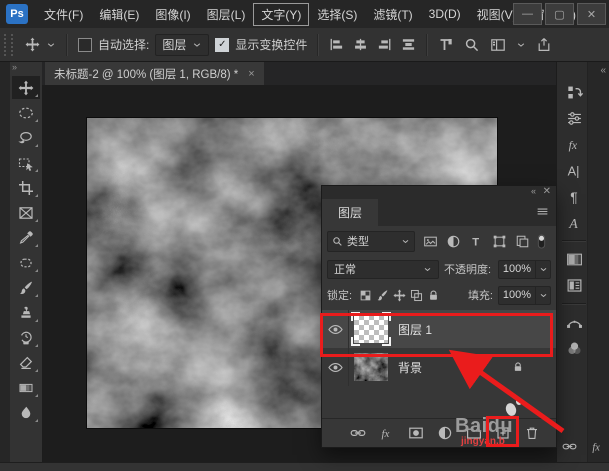  I want to click on history-icon, so click(574, 92).